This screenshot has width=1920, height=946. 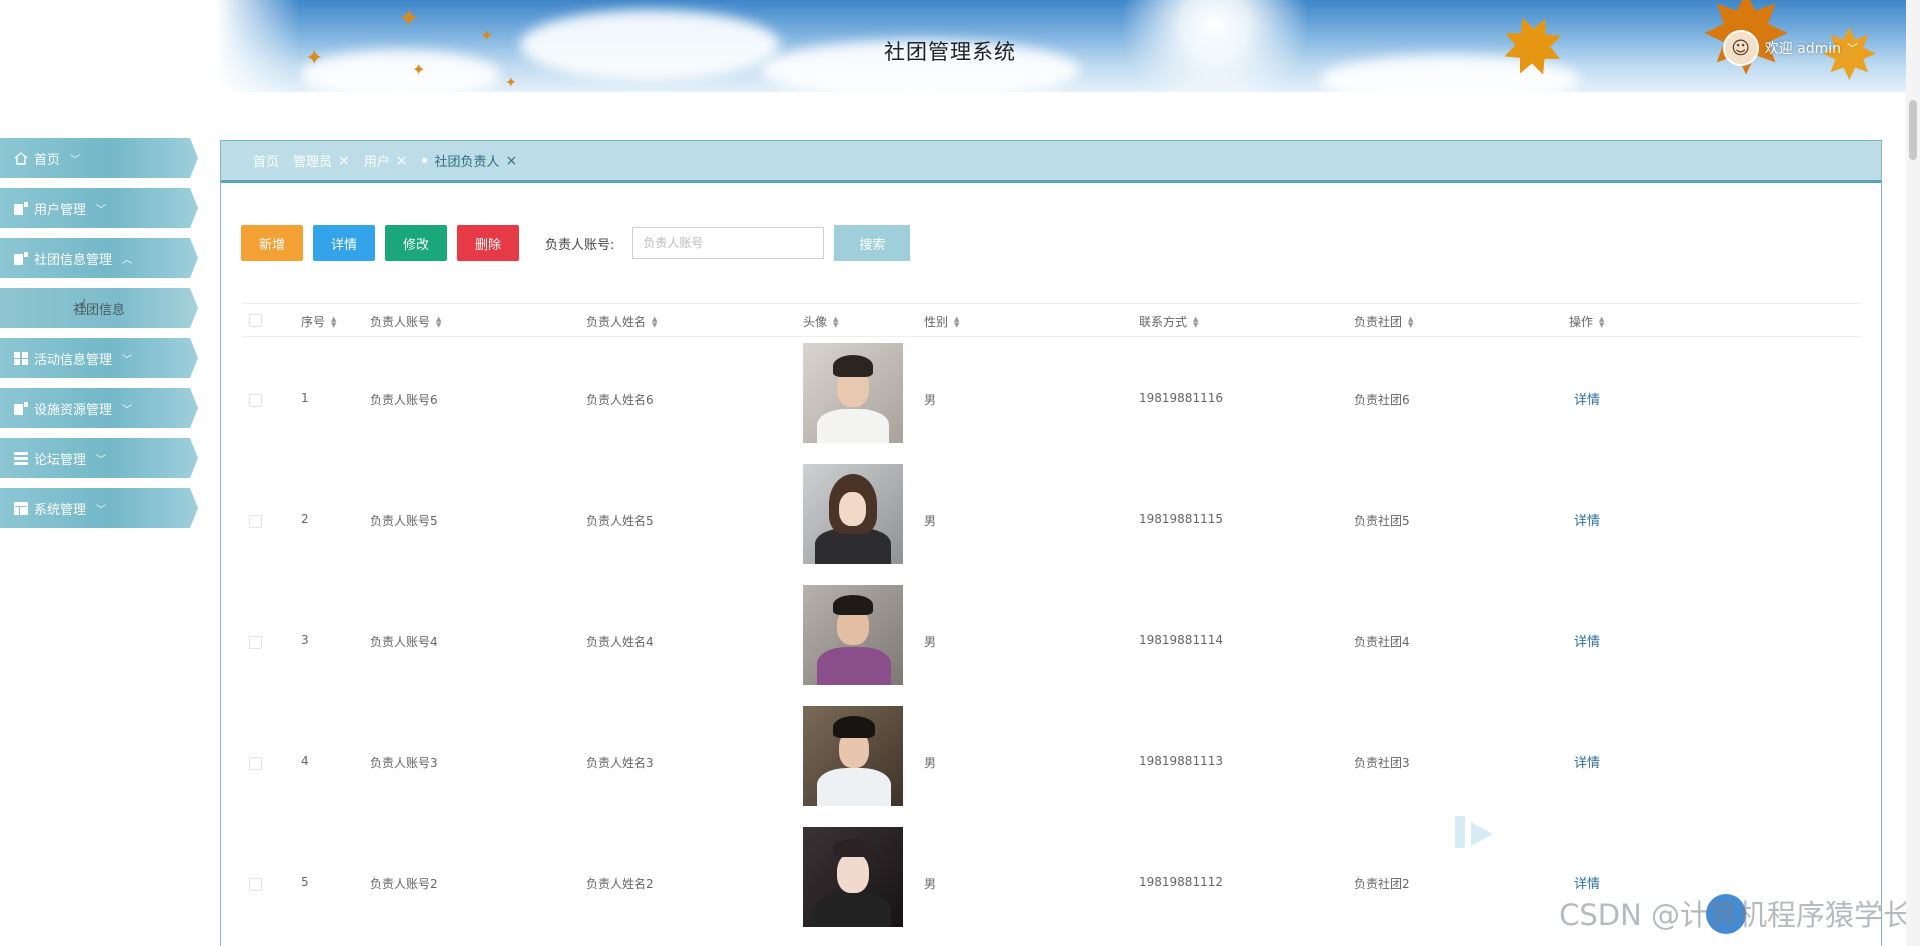 What do you see at coordinates (99, 308) in the screenshot?
I see `sidebar-subitem-club-info: 社团信息` at bounding box center [99, 308].